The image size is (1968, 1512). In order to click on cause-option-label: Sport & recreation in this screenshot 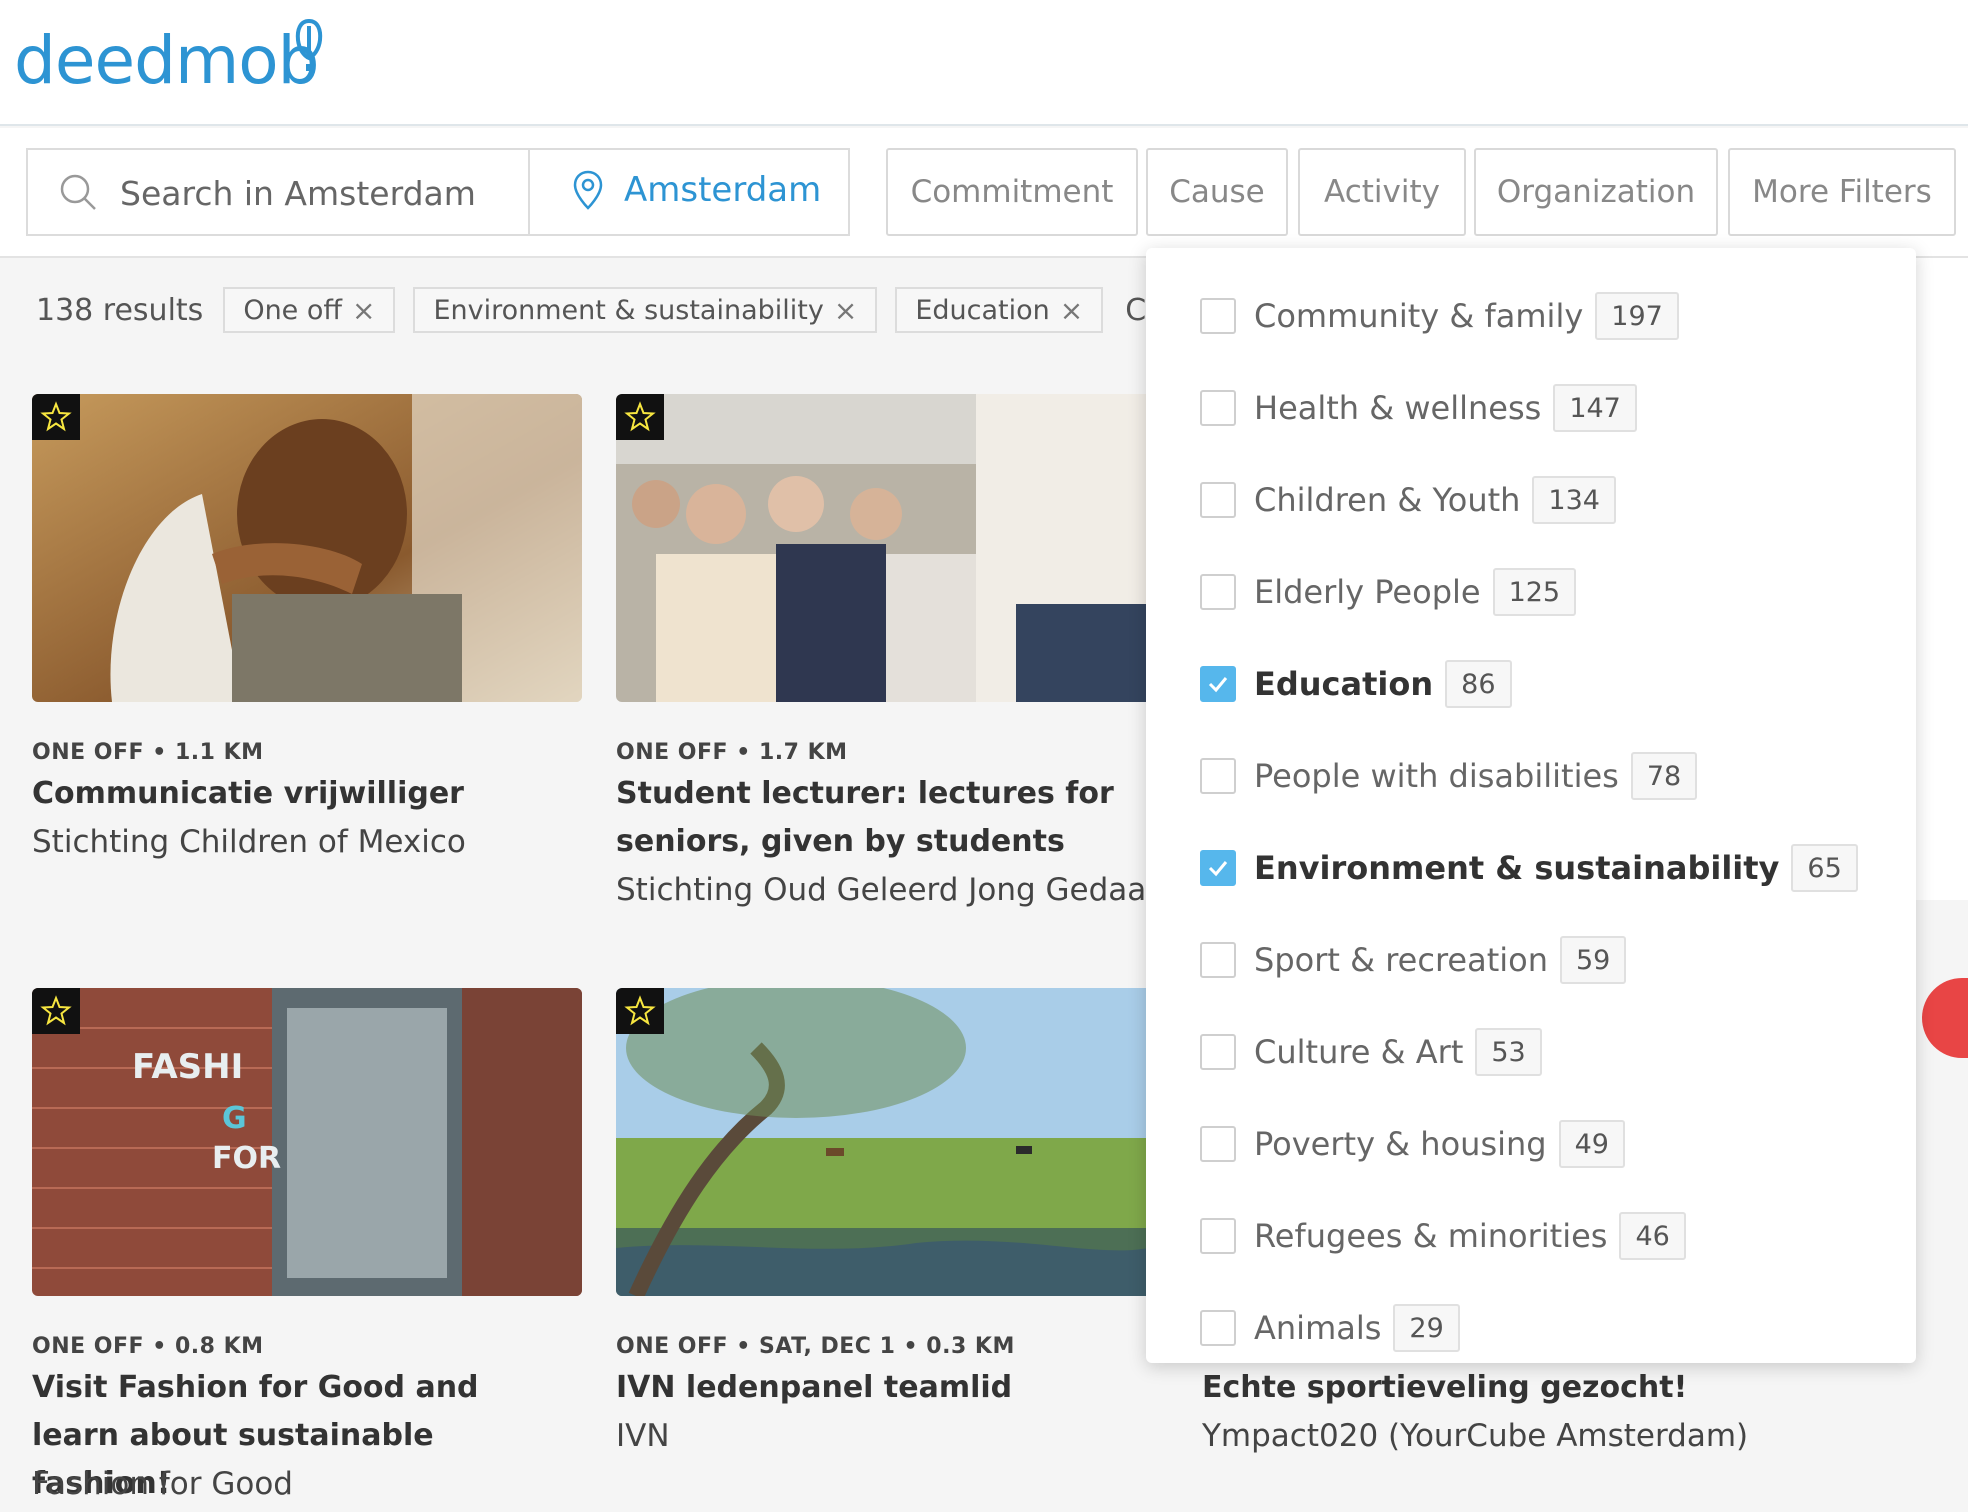, I will do `click(1401, 960)`.